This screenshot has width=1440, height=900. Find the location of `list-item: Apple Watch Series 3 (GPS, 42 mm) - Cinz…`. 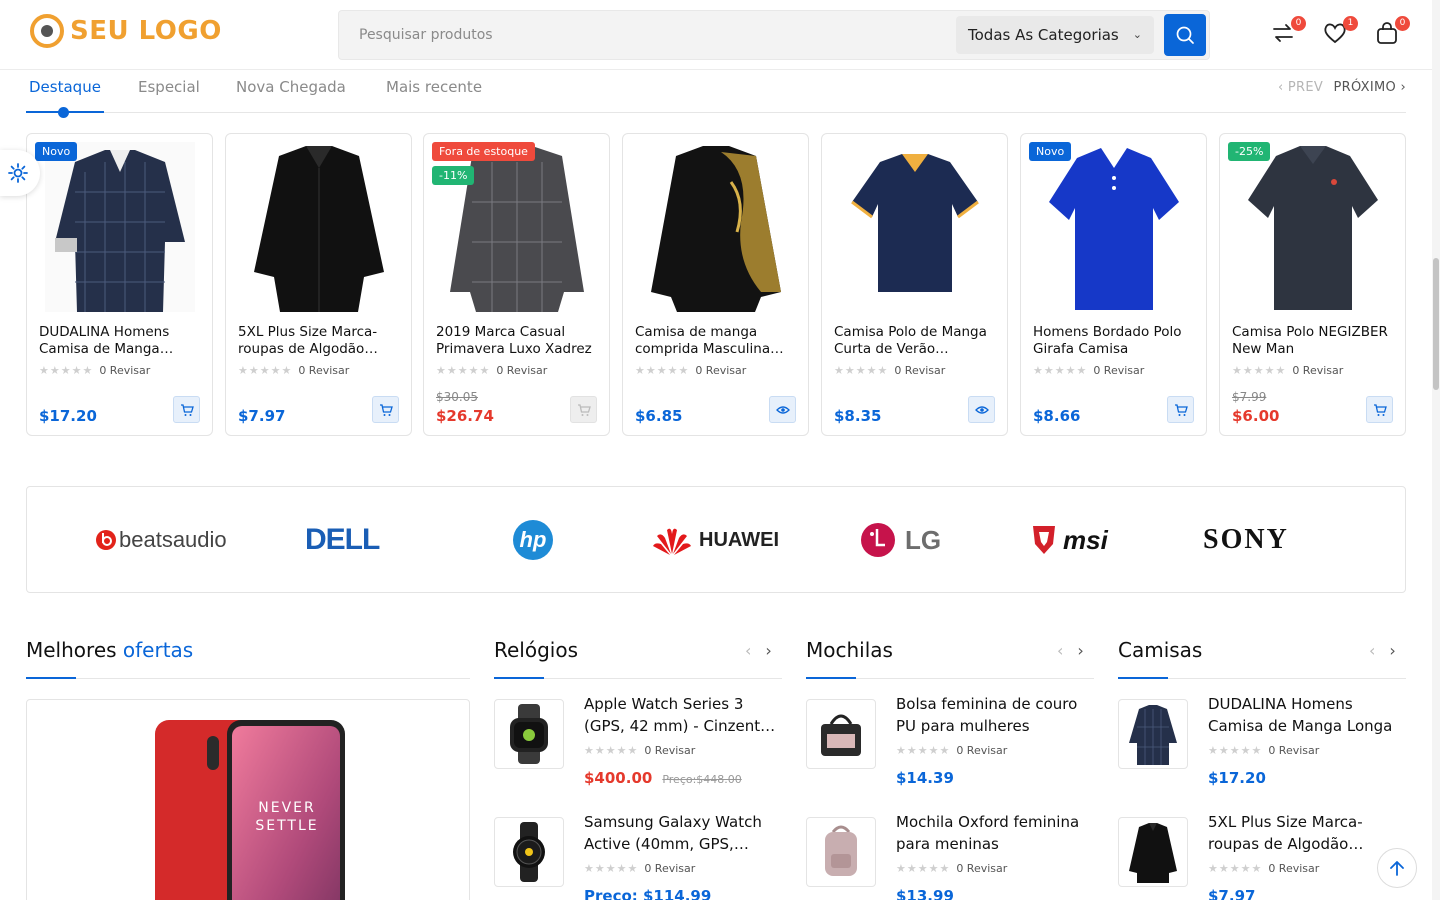

list-item: Apple Watch Series 3 (GPS, 42 mm) - Cinz… is located at coordinates (639, 747).